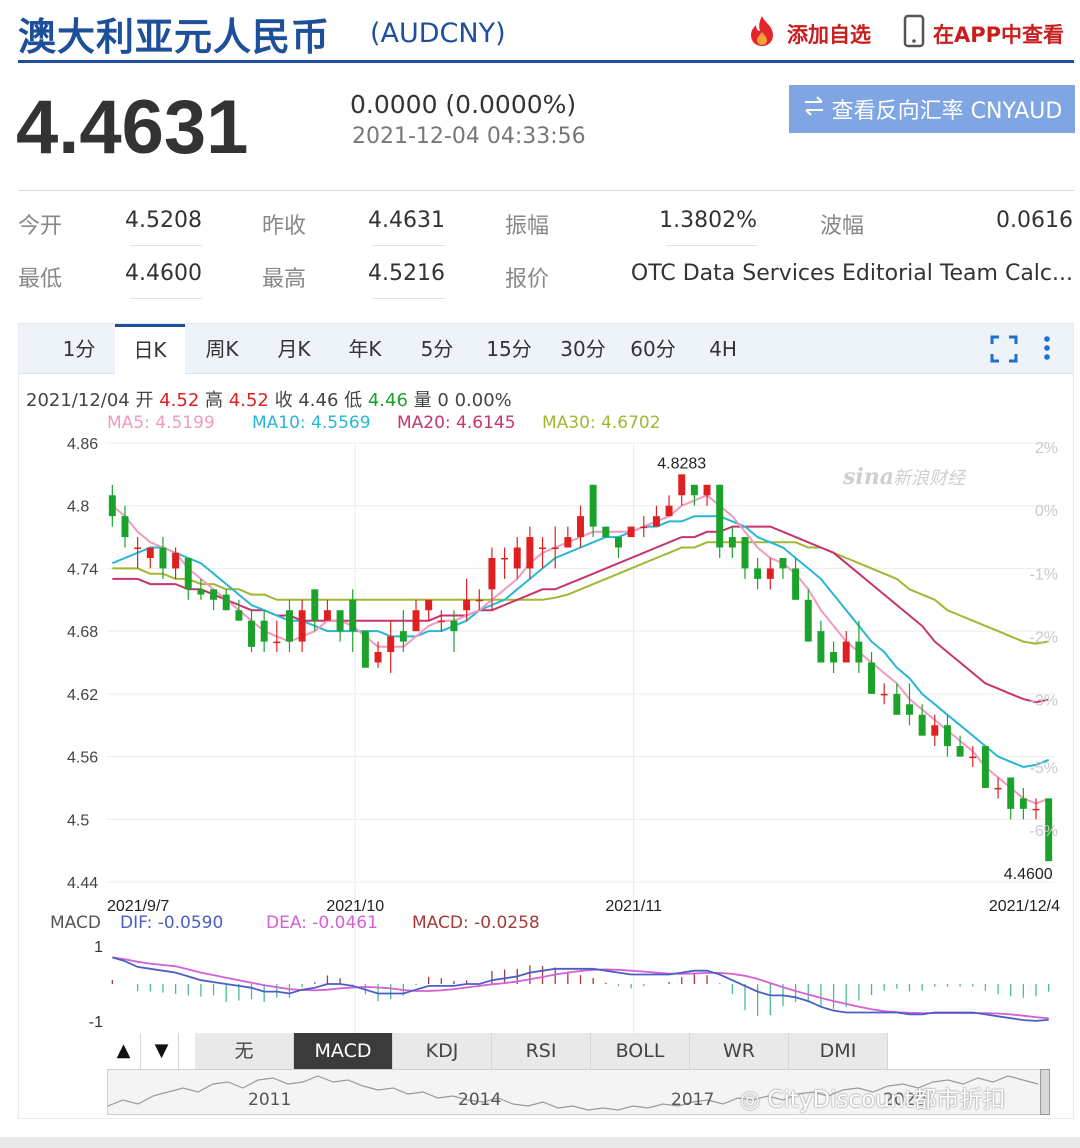 The height and width of the screenshot is (1148, 1080). What do you see at coordinates (222, 349) in the screenshot?
I see `tab-weekly: 周K` at bounding box center [222, 349].